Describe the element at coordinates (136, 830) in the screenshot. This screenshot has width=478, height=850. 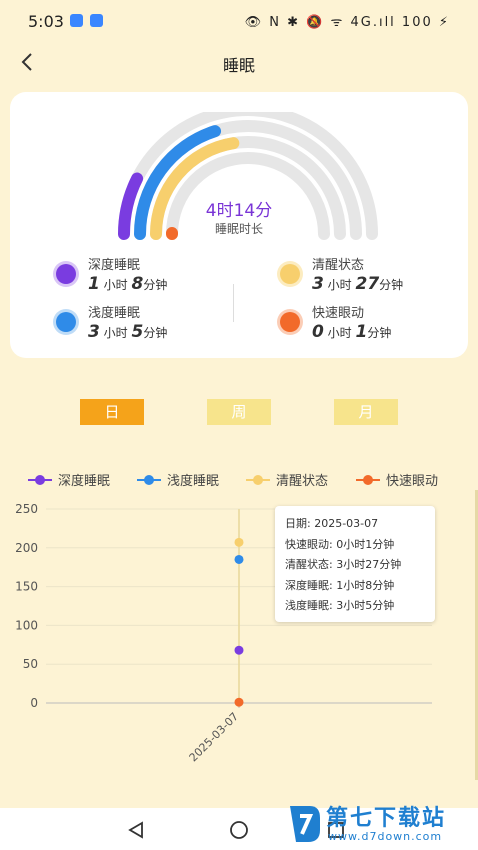
I see `triangle-back-icon` at that location.